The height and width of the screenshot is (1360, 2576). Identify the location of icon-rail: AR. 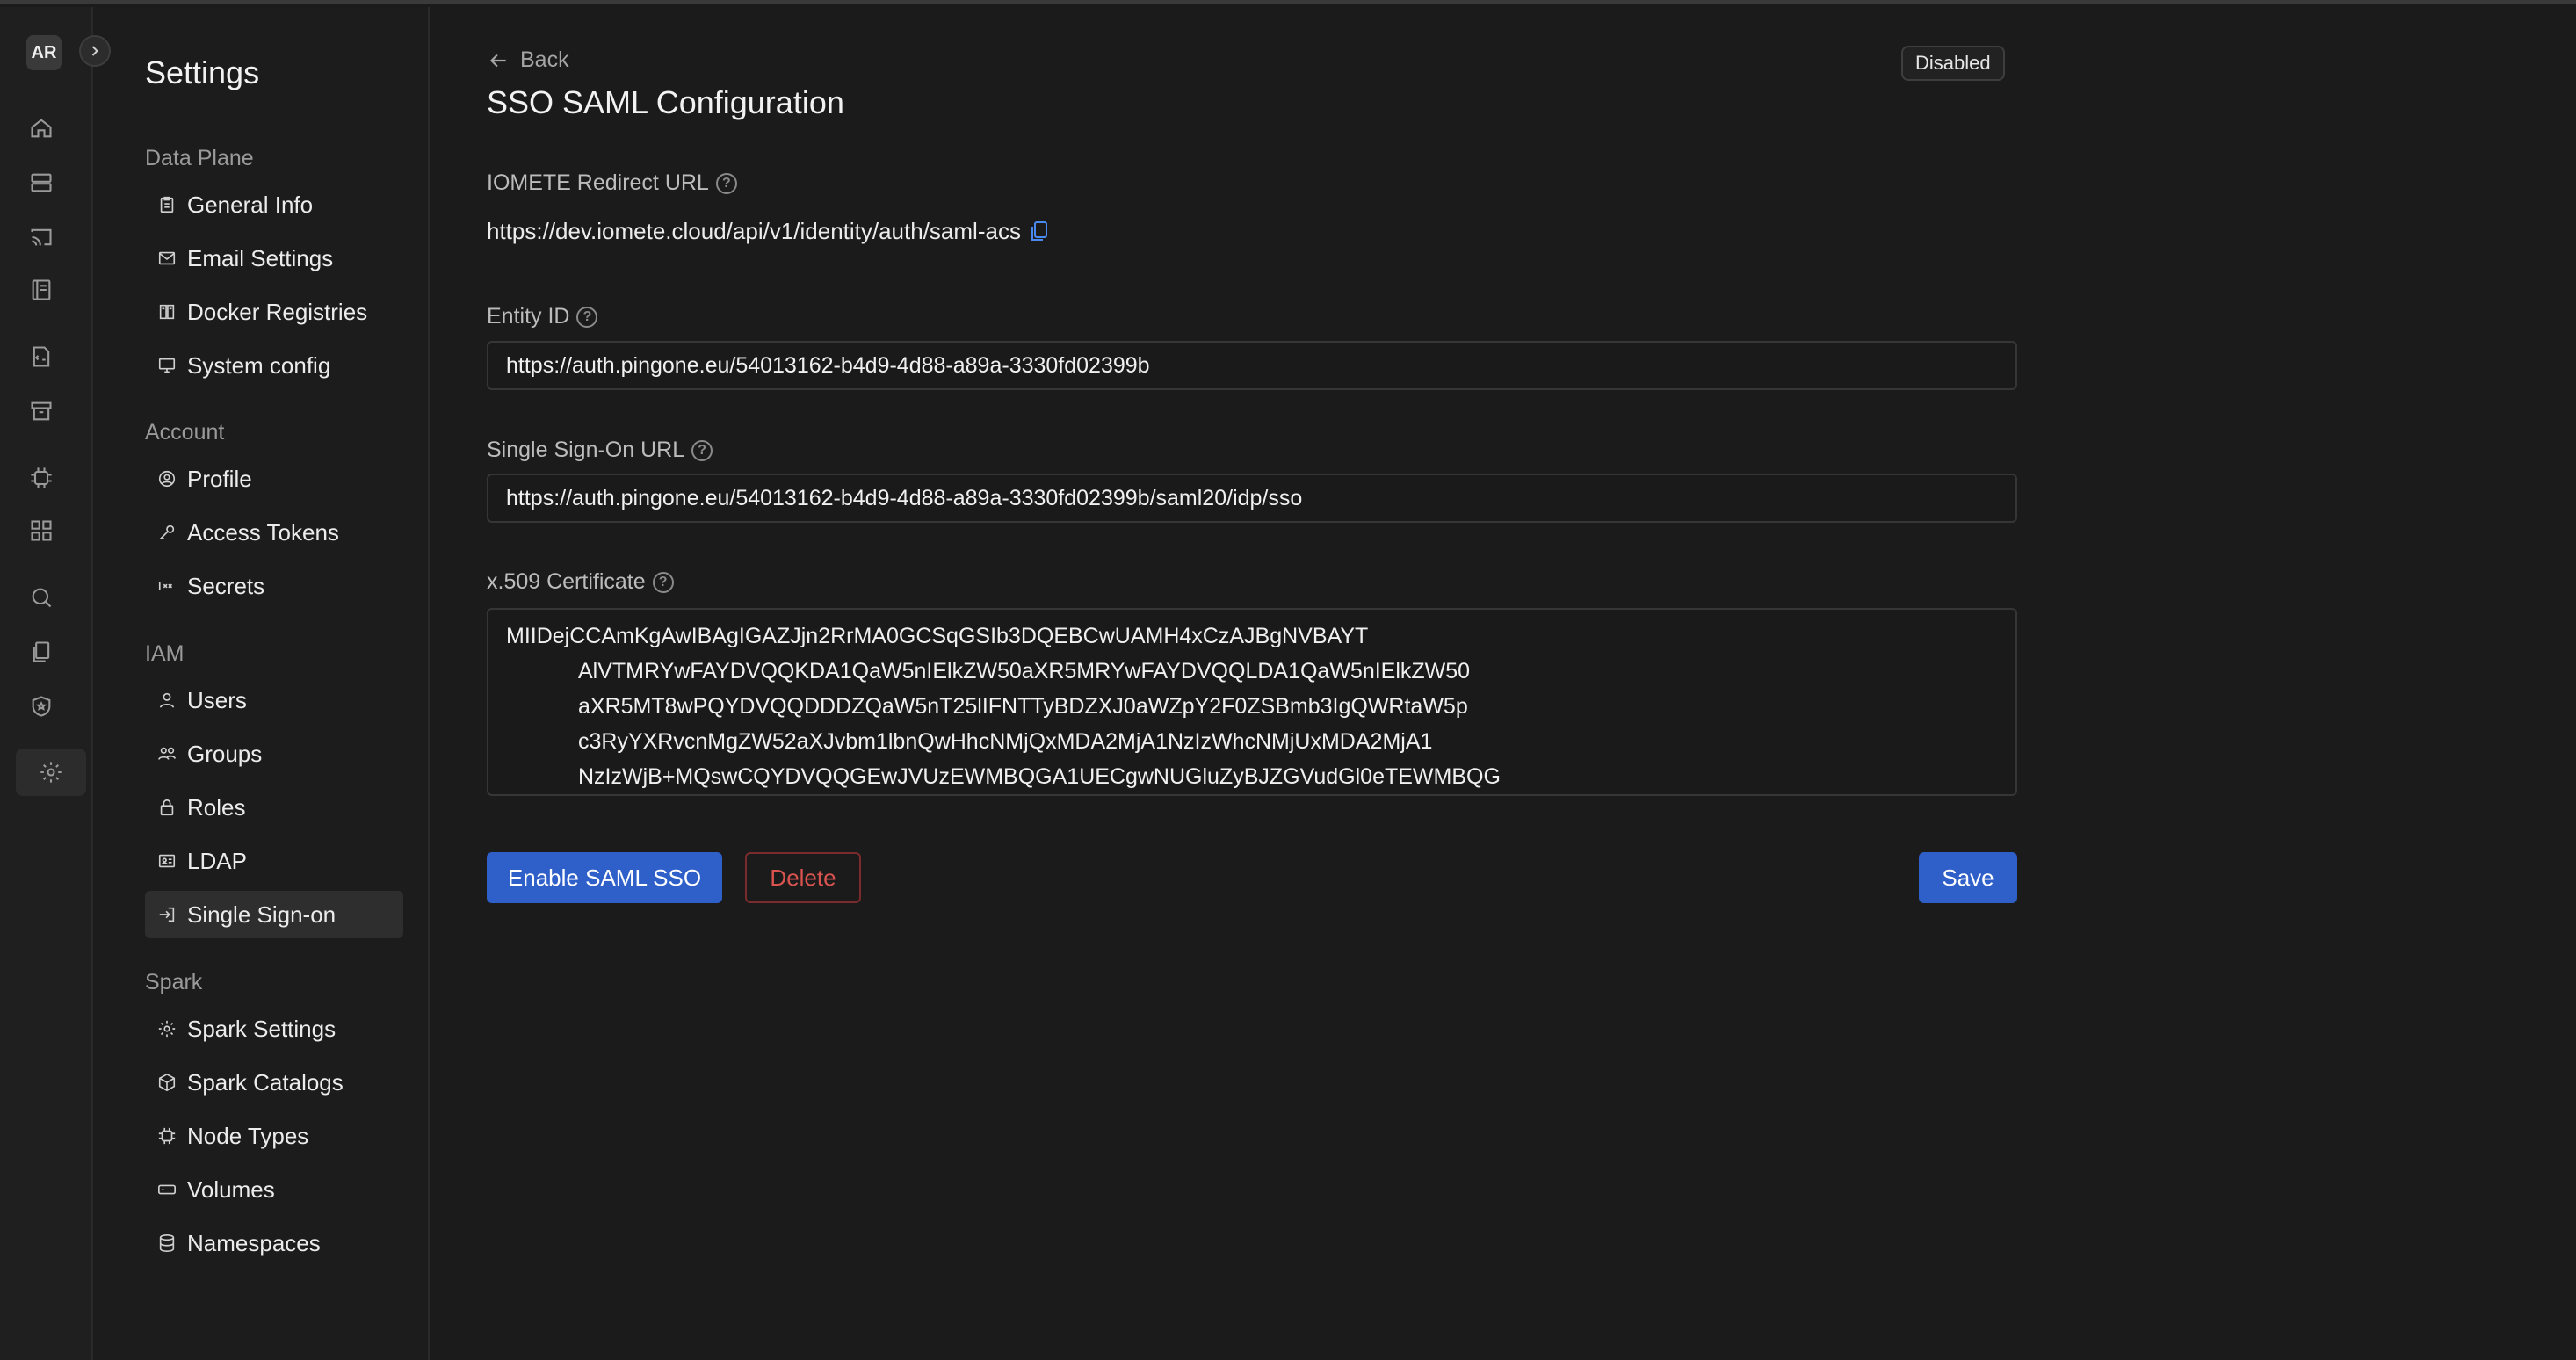
(46, 683).